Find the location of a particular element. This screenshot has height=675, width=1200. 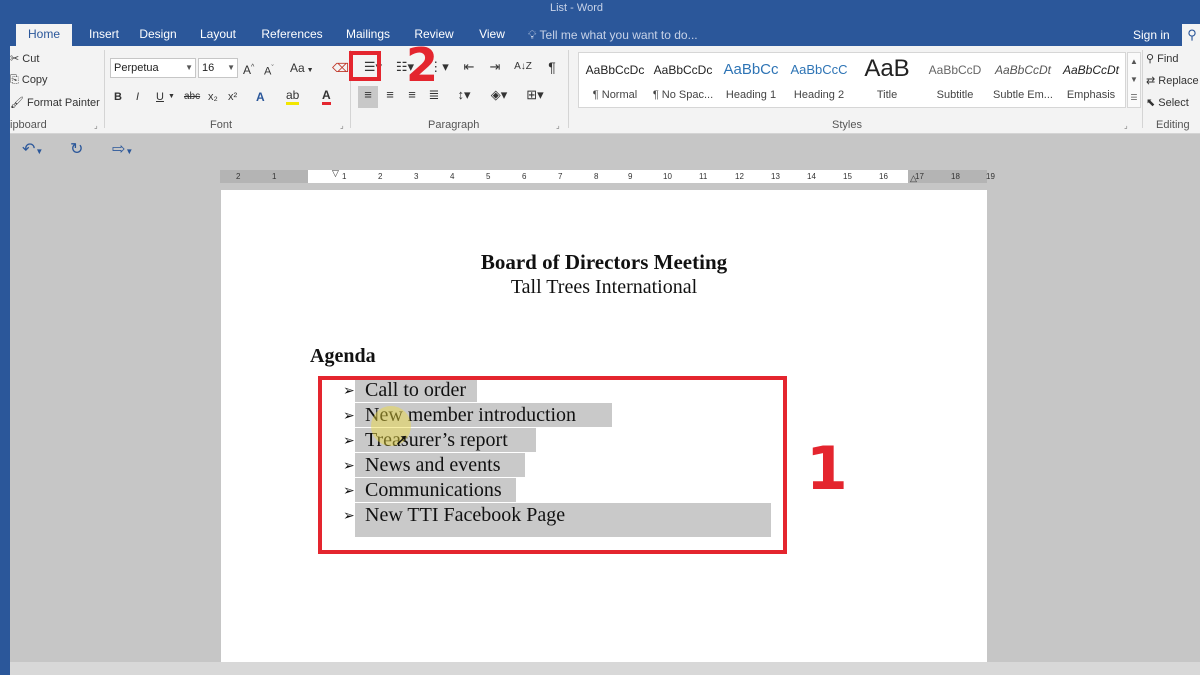

chevron-up-icon: ▲ is located at coordinates (1134, 62).